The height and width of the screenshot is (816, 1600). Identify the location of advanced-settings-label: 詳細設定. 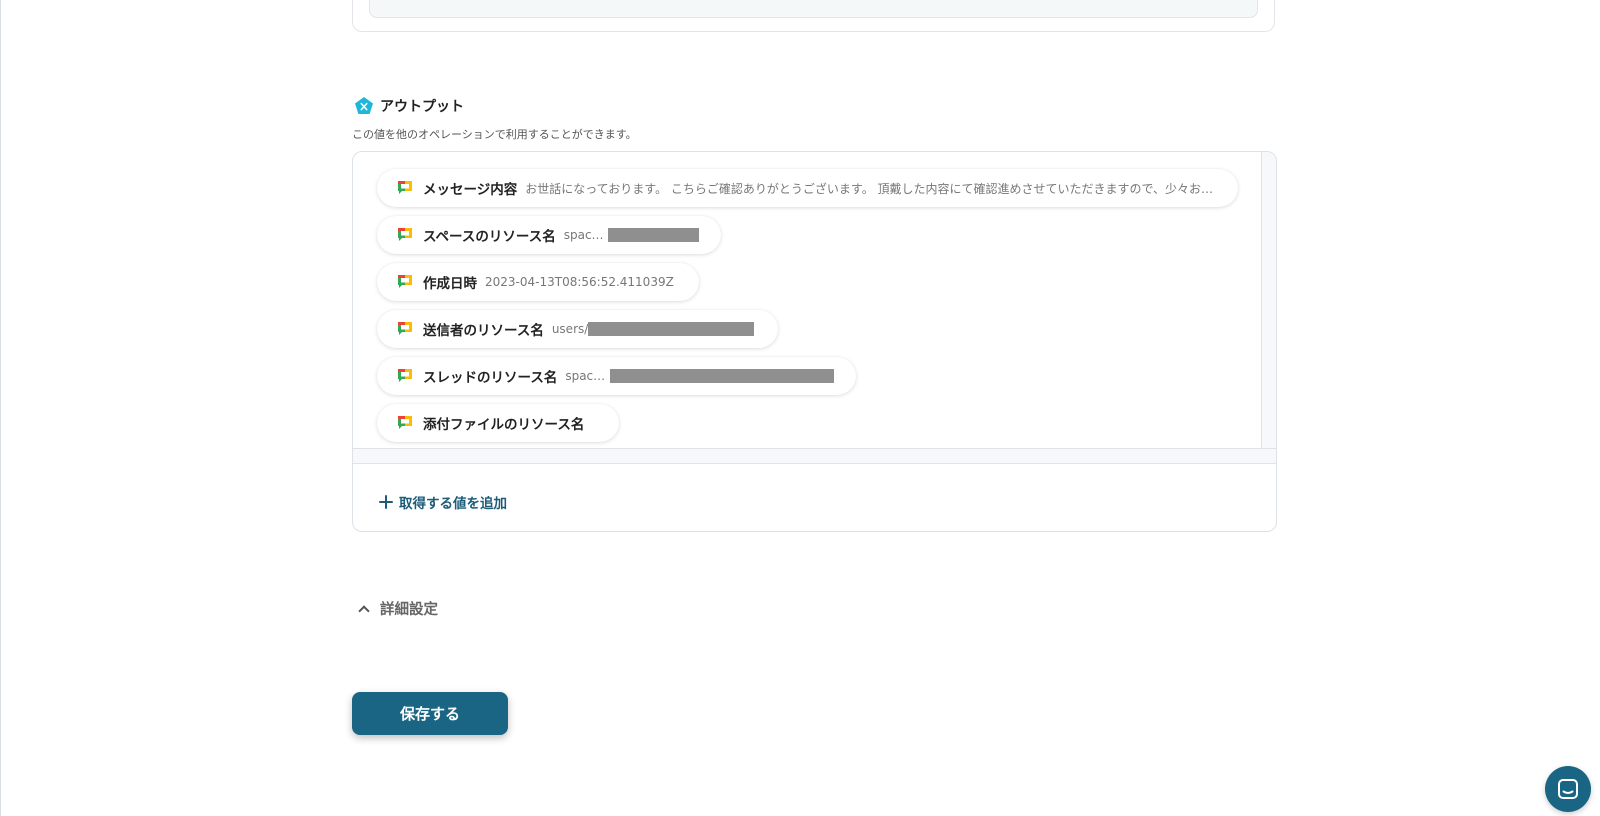
(409, 610).